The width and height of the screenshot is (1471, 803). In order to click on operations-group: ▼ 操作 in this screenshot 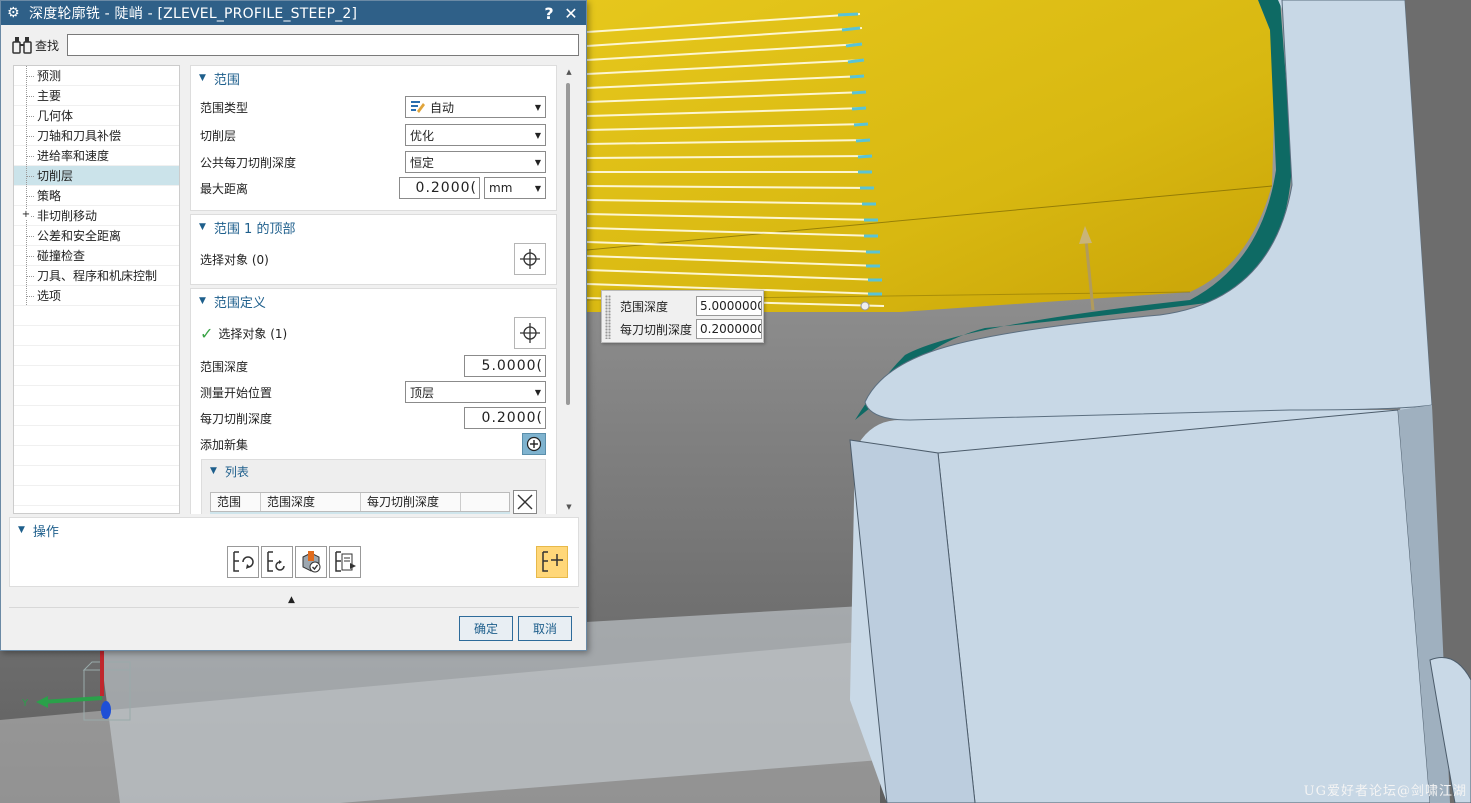, I will do `click(294, 552)`.